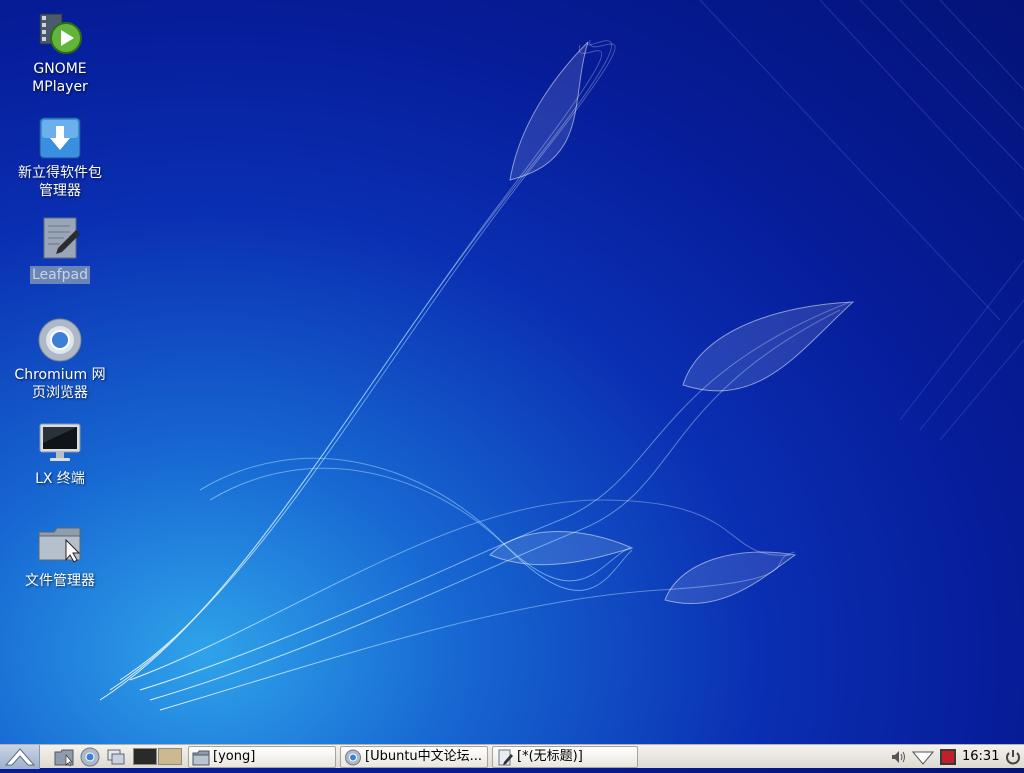 Image resolution: width=1024 pixels, height=773 pixels. I want to click on clock: 16:31, so click(980, 757).